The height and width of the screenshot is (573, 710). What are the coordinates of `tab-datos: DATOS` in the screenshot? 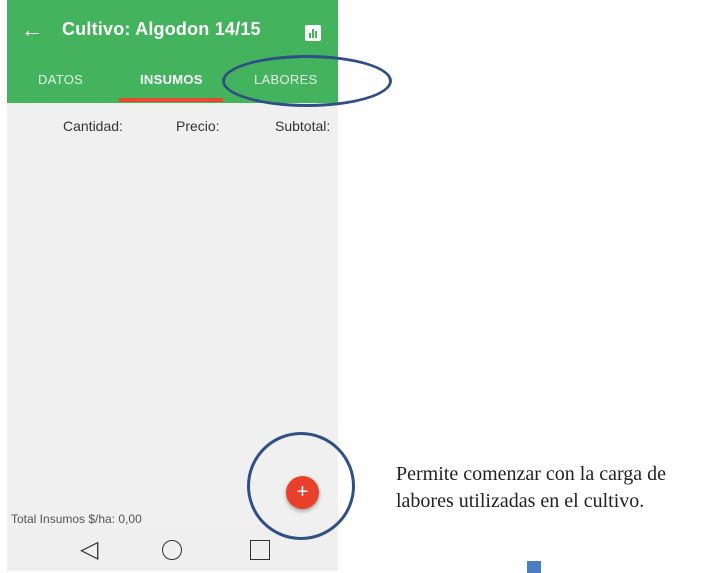 It's located at (60, 79).